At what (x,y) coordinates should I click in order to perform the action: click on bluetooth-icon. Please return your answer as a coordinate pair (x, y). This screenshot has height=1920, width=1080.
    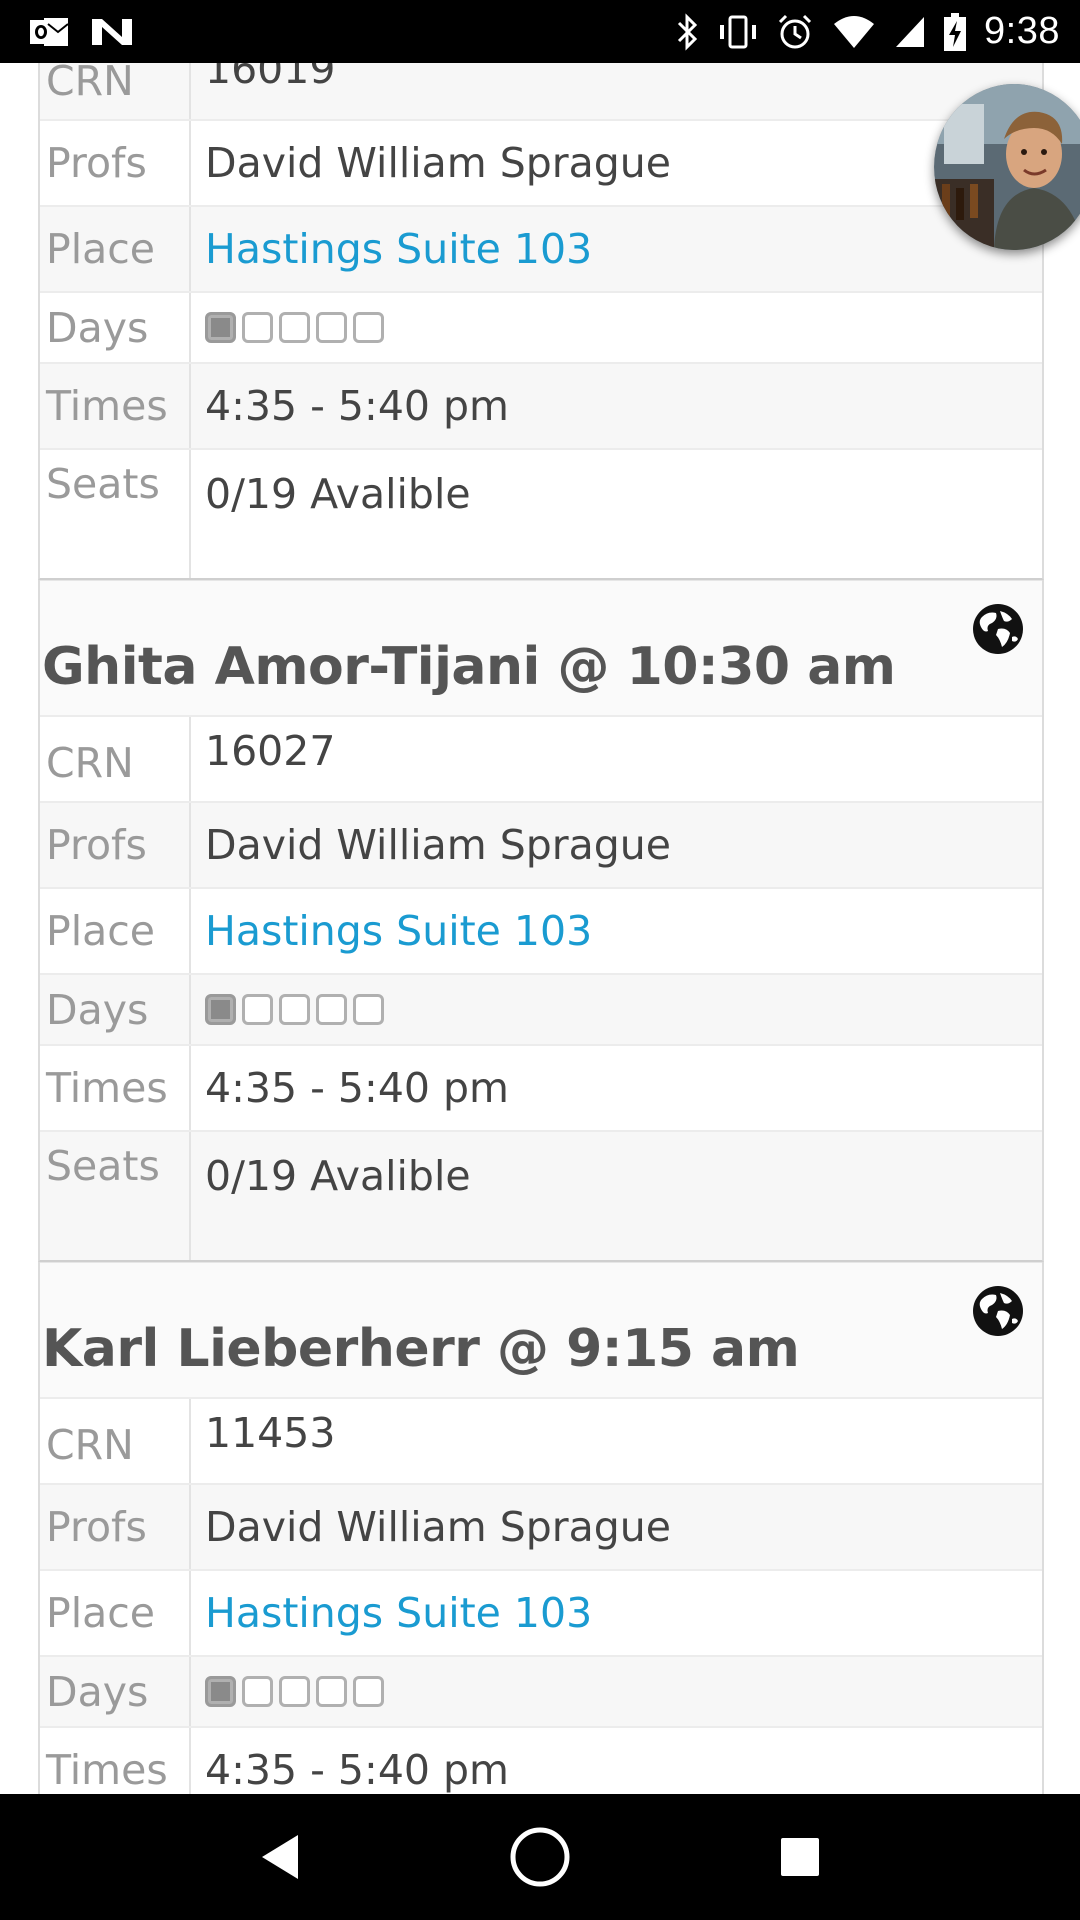
    Looking at the image, I should click on (688, 31).